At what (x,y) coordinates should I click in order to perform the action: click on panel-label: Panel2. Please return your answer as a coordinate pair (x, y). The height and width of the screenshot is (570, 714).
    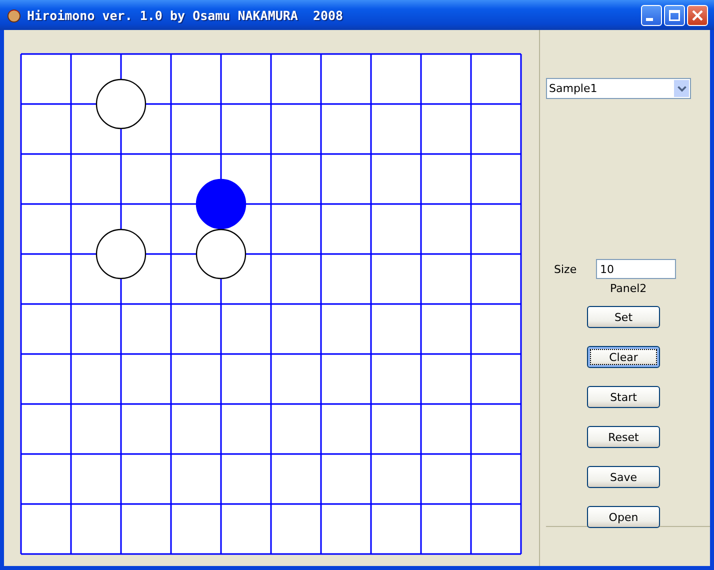
    Looking at the image, I should click on (628, 288).